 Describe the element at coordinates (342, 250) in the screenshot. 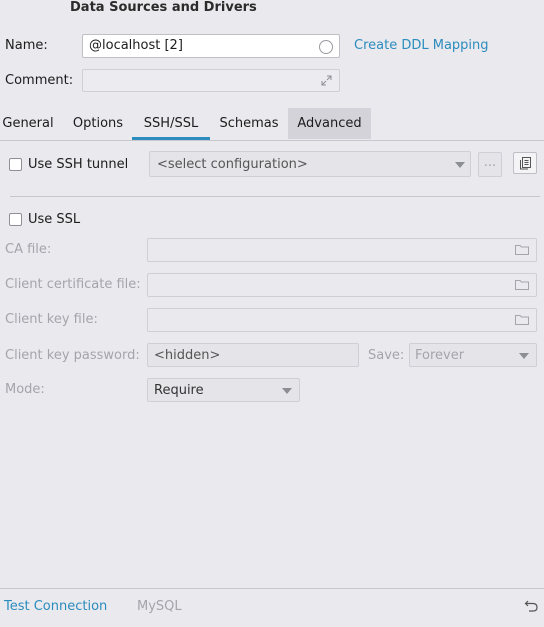

I see `ca-file-input` at that location.